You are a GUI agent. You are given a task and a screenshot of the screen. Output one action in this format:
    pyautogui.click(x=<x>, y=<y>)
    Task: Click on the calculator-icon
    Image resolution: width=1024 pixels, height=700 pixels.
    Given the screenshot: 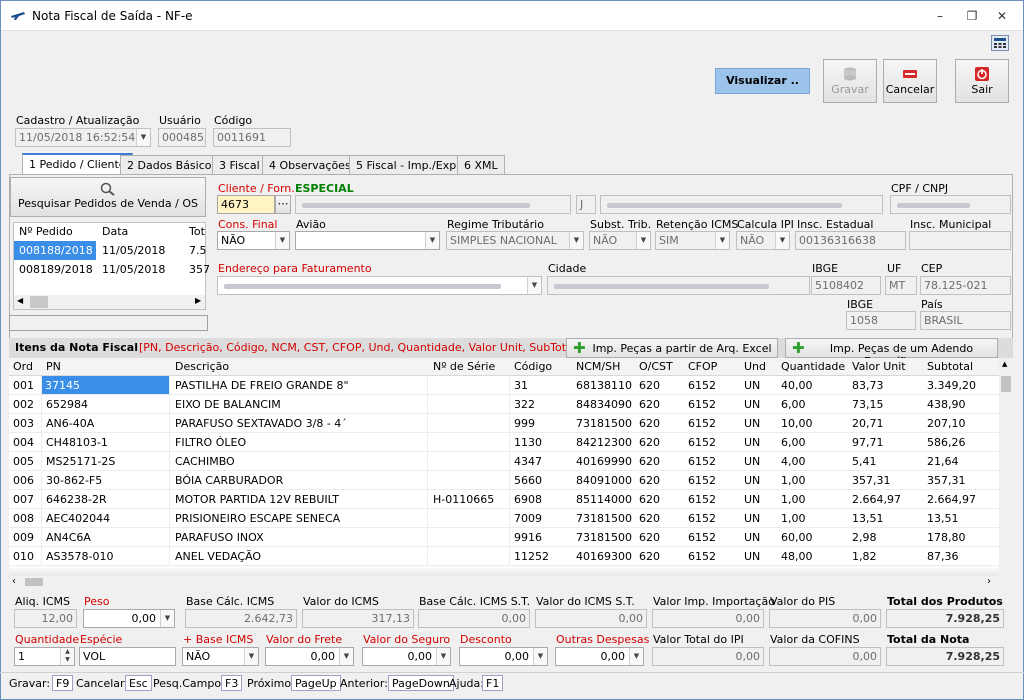 What is the action you would take?
    pyautogui.click(x=1000, y=43)
    